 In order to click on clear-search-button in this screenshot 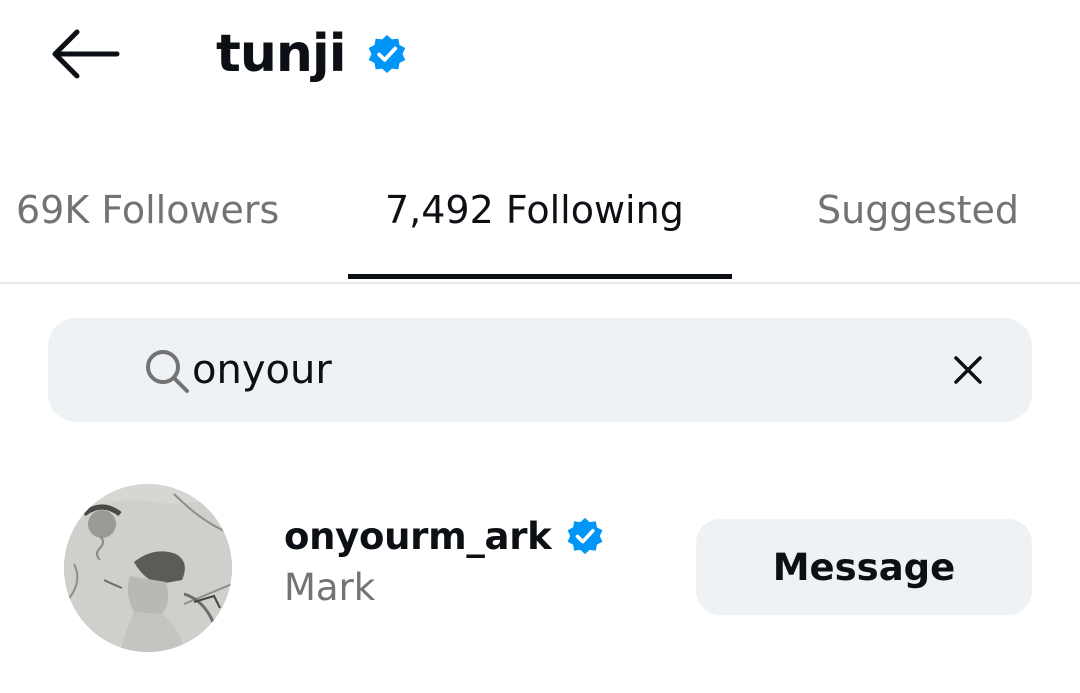, I will do `click(968, 370)`.